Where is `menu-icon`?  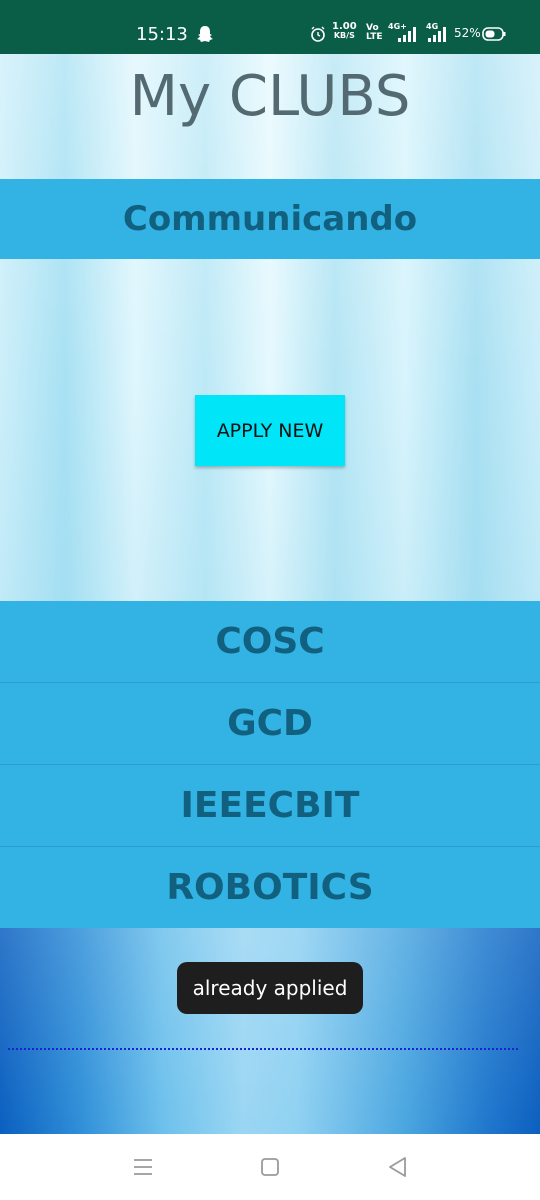
menu-icon is located at coordinates (143, 1167).